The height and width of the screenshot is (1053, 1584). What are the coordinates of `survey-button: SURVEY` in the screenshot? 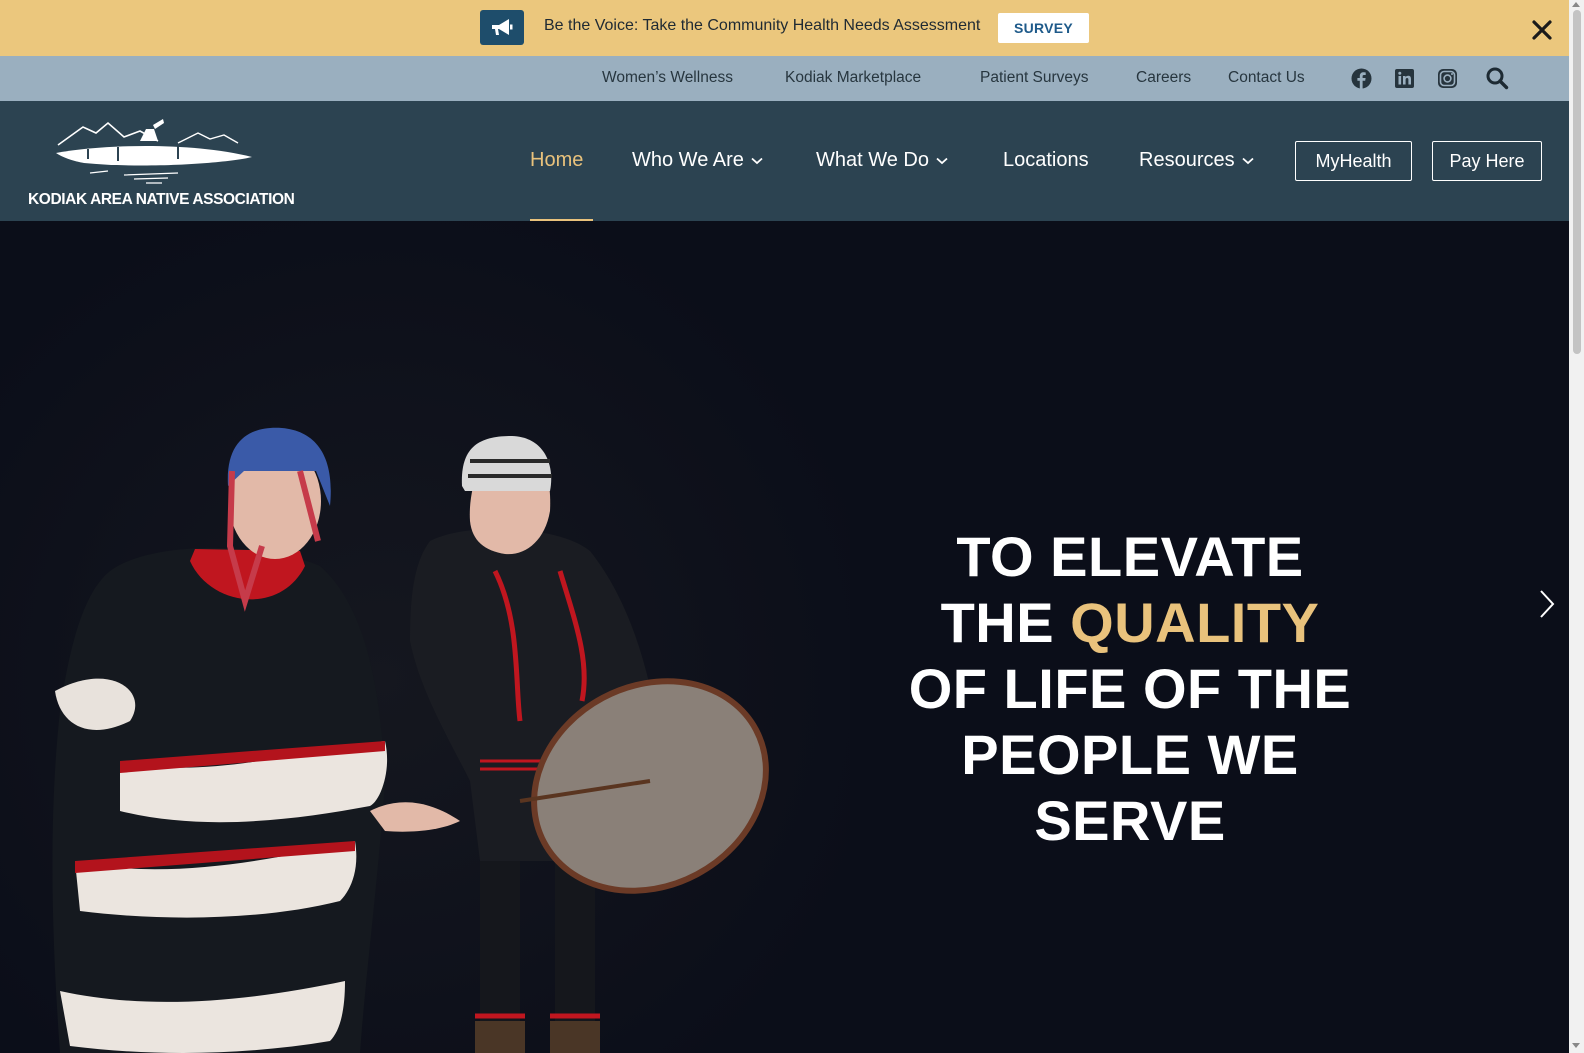 It's located at (1043, 28).